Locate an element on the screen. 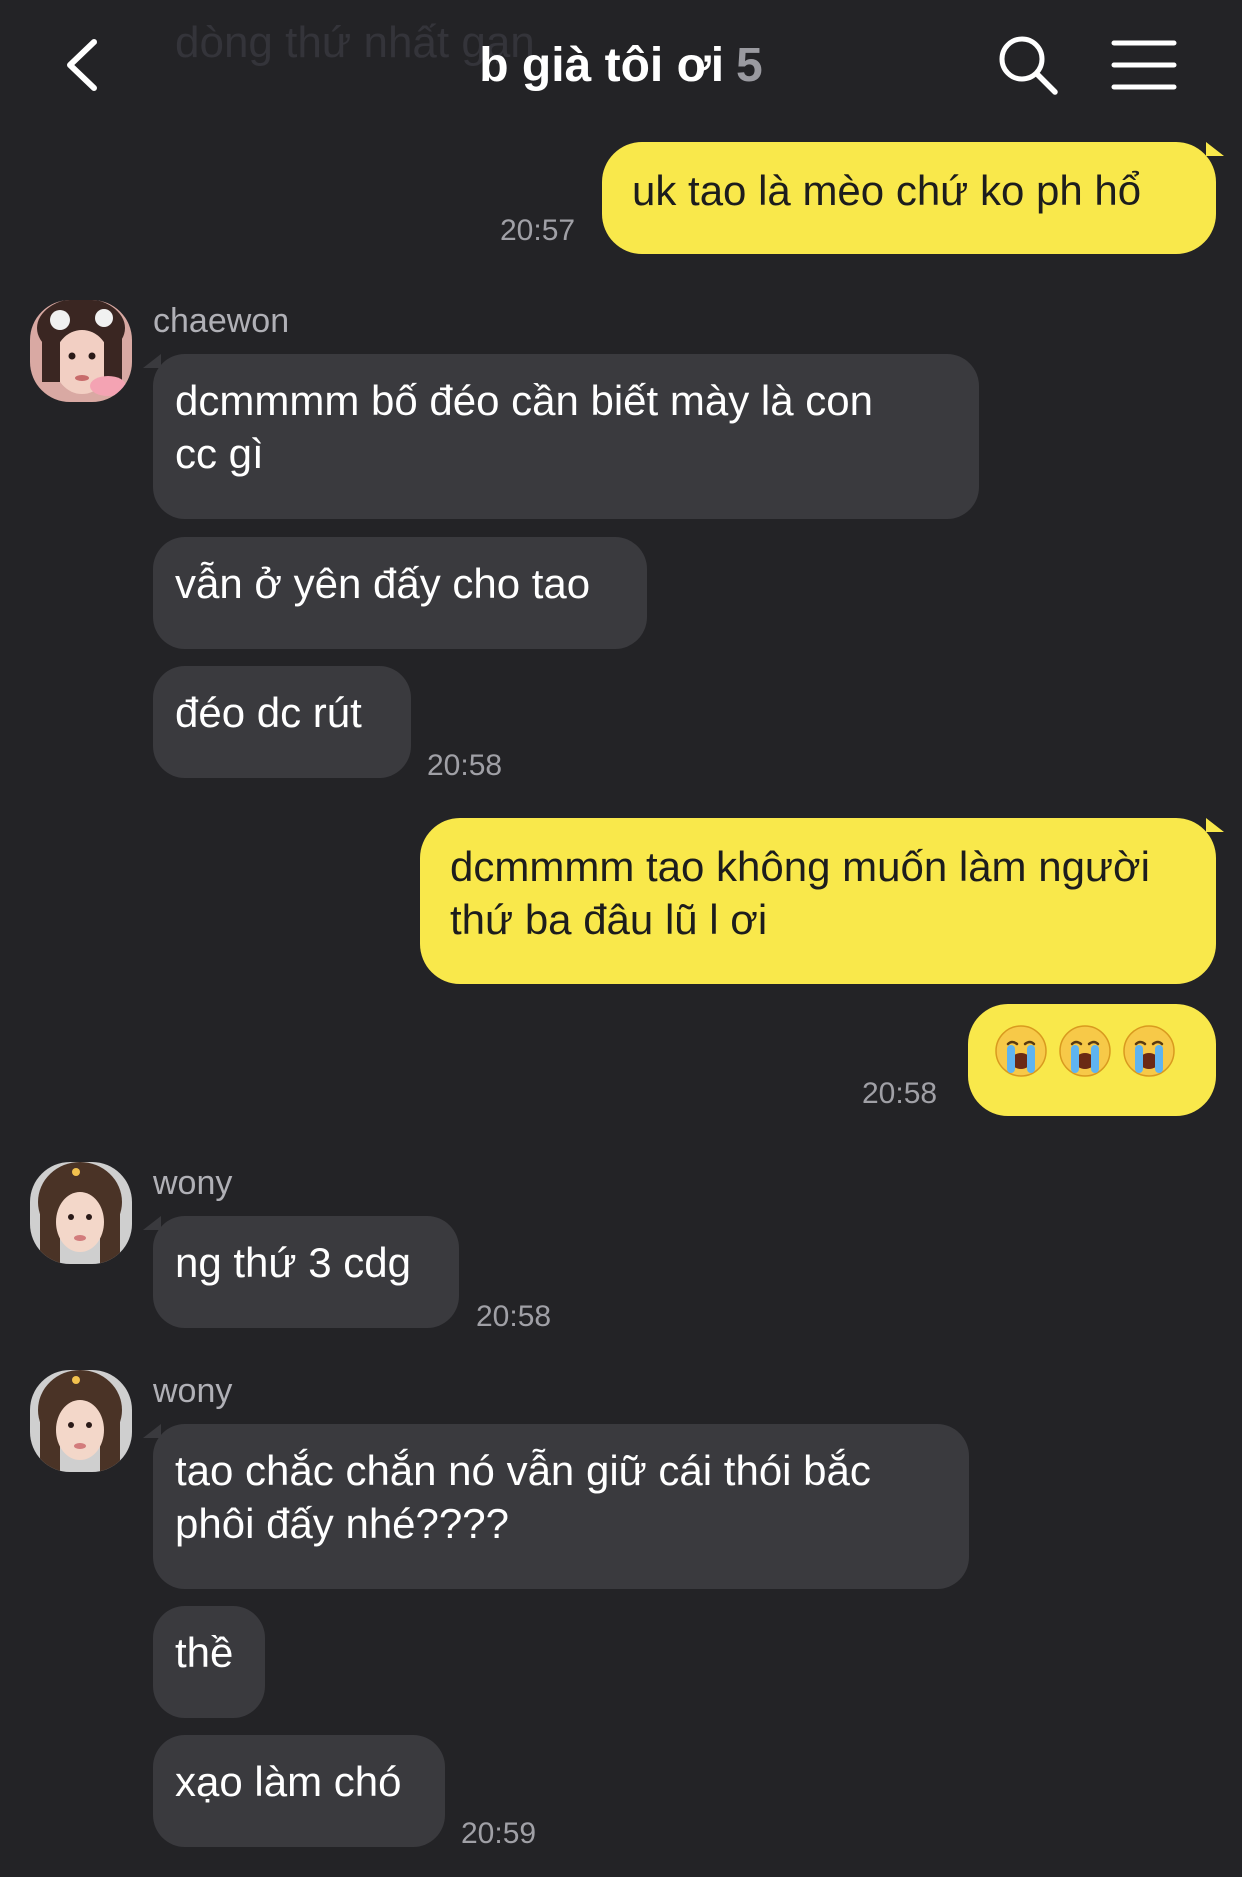  message-text-line: dcmmmm bố đéo cần biết mày là con is located at coordinates (524, 400).